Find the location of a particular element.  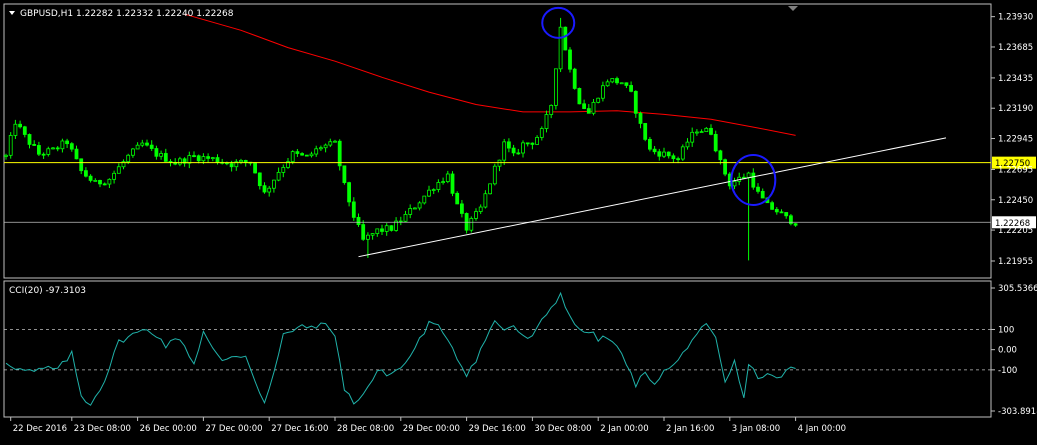

time-tick-label: 28 Dec 08:00 is located at coordinates (365, 429).